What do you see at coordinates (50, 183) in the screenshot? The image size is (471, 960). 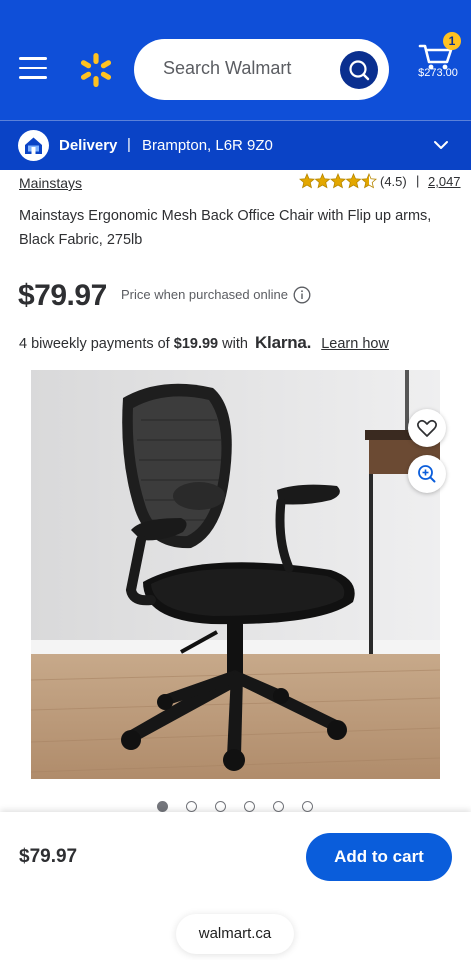 I see `brand-link: Mainstays` at bounding box center [50, 183].